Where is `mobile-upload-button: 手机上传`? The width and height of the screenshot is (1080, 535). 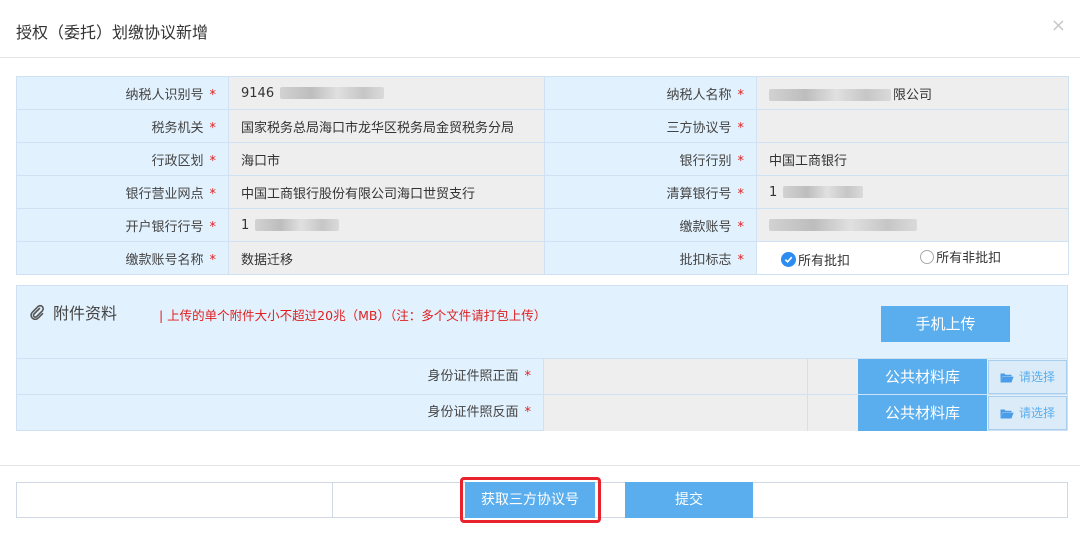 mobile-upload-button: 手机上传 is located at coordinates (945, 324).